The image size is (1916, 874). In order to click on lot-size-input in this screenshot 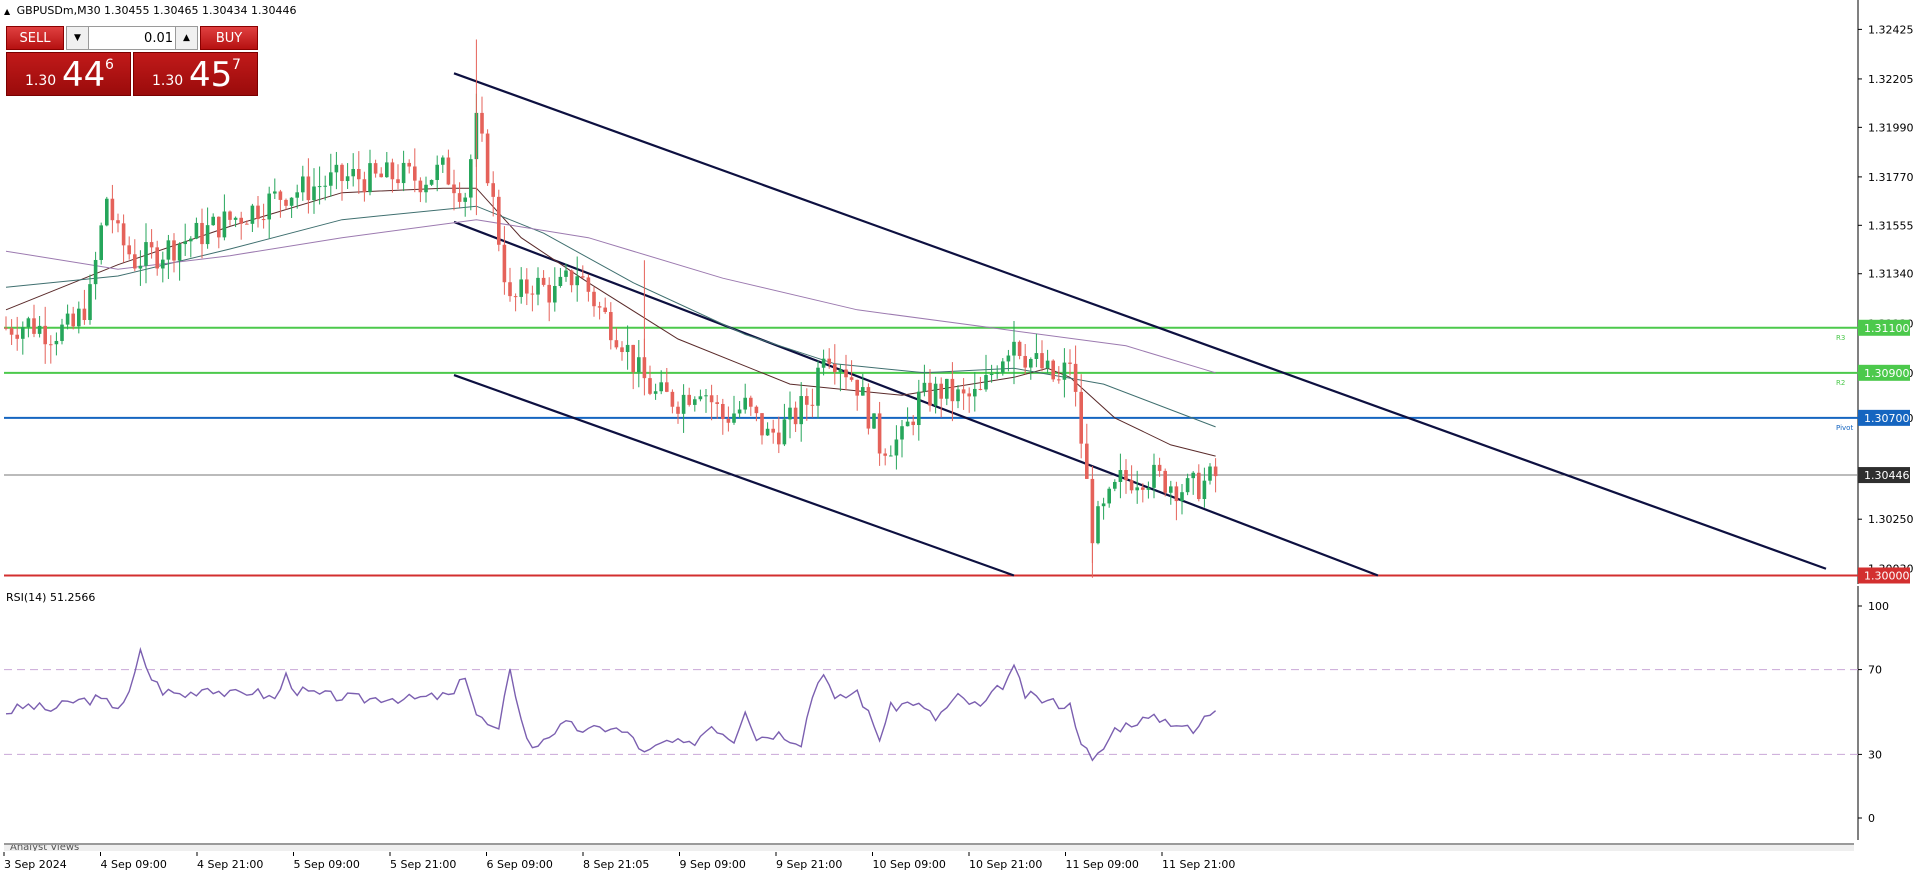, I will do `click(132, 38)`.